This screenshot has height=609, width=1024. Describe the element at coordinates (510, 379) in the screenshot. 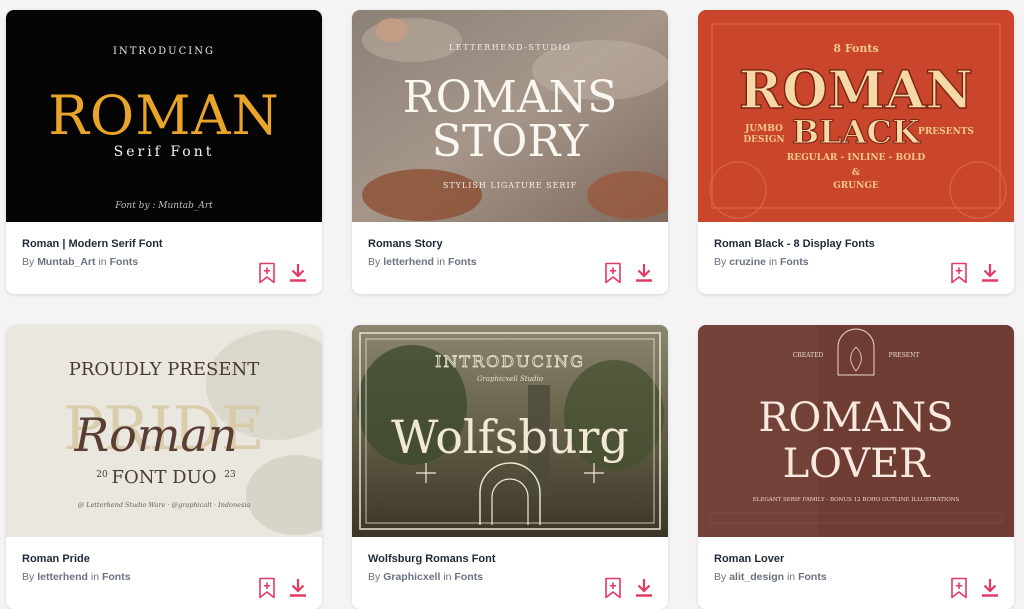

I see `preview-caption: Graphicxell Studio` at that location.